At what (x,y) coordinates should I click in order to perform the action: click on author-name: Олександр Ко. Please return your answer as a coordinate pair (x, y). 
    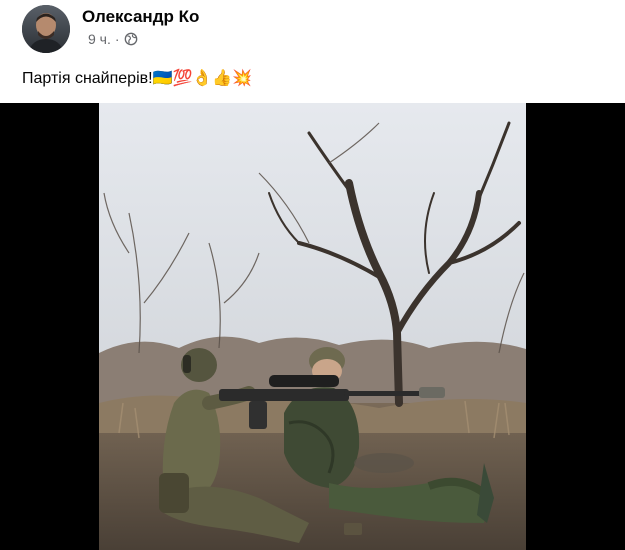
    Looking at the image, I should click on (140, 17).